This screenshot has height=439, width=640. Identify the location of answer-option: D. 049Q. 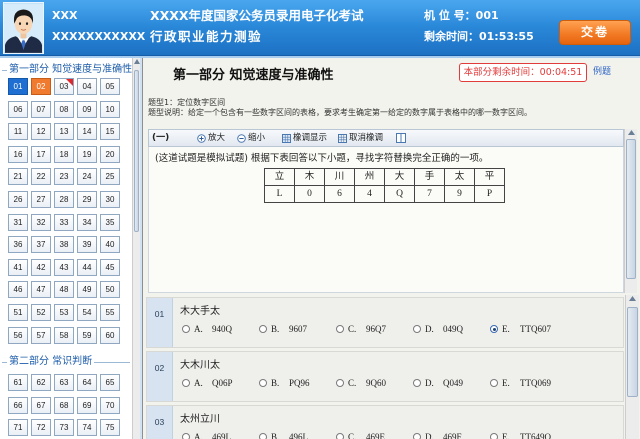
(451, 329).